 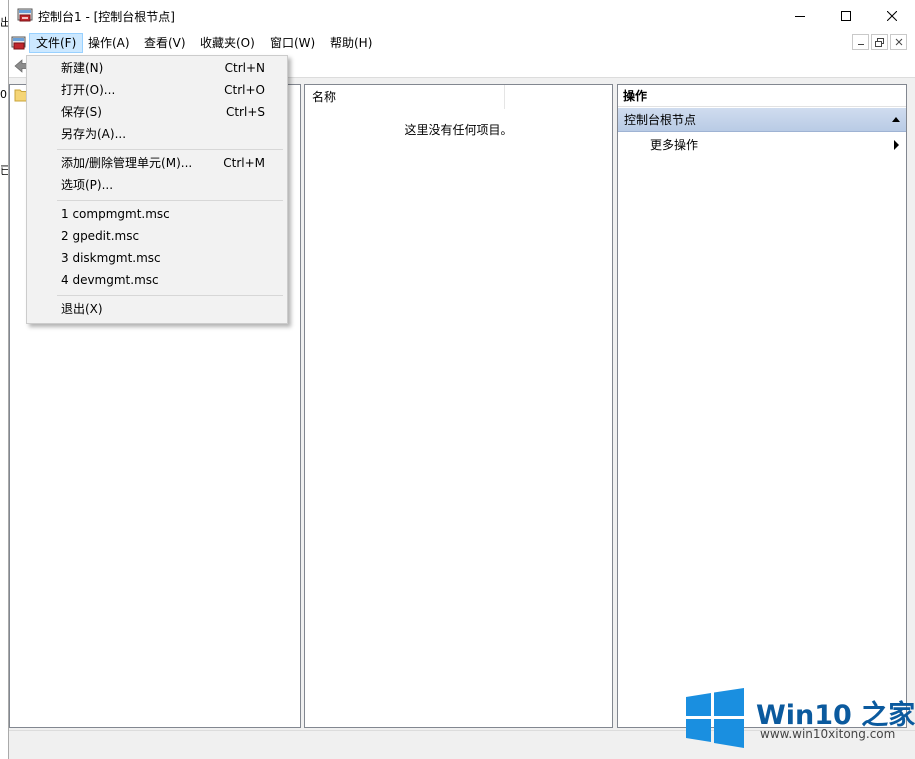 I want to click on menu-view: 查看(V), so click(x=165, y=43).